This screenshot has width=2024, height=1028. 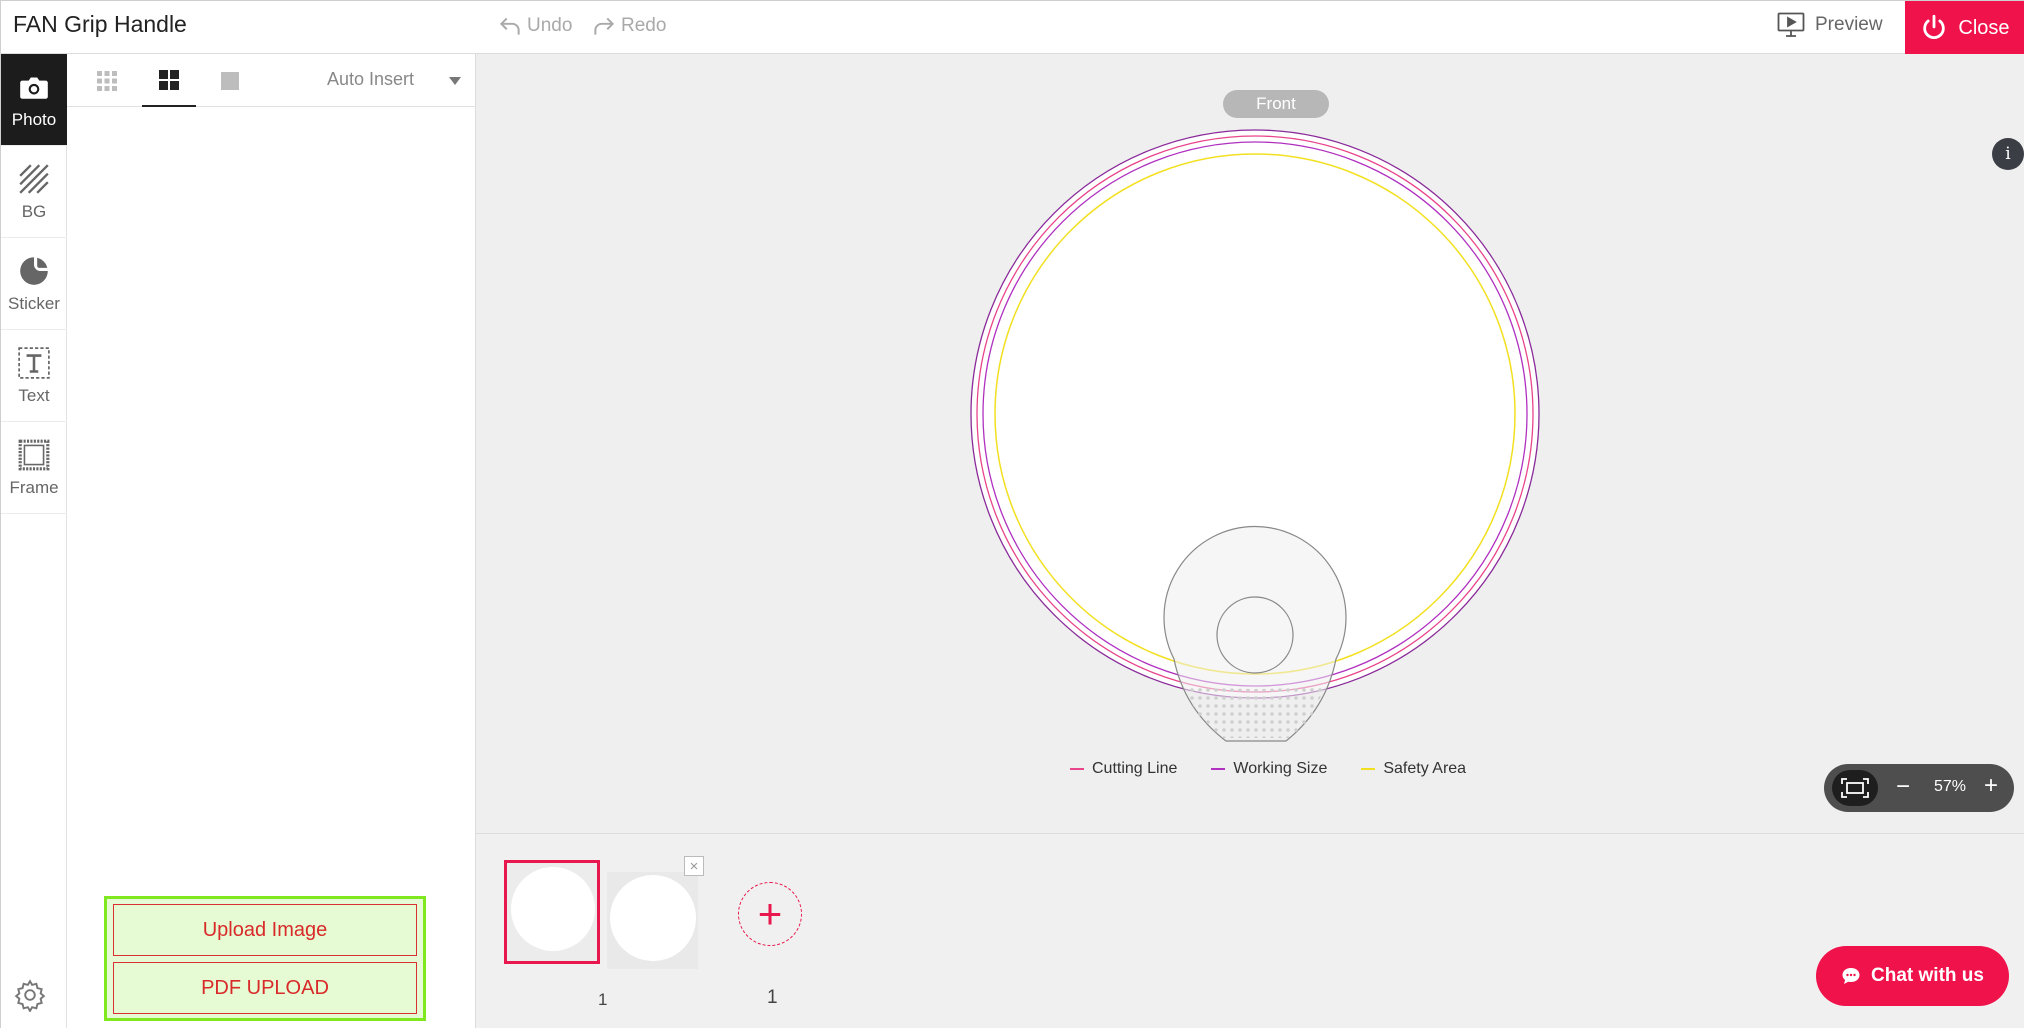 I want to click on page-count: 1, so click(x=772, y=997).